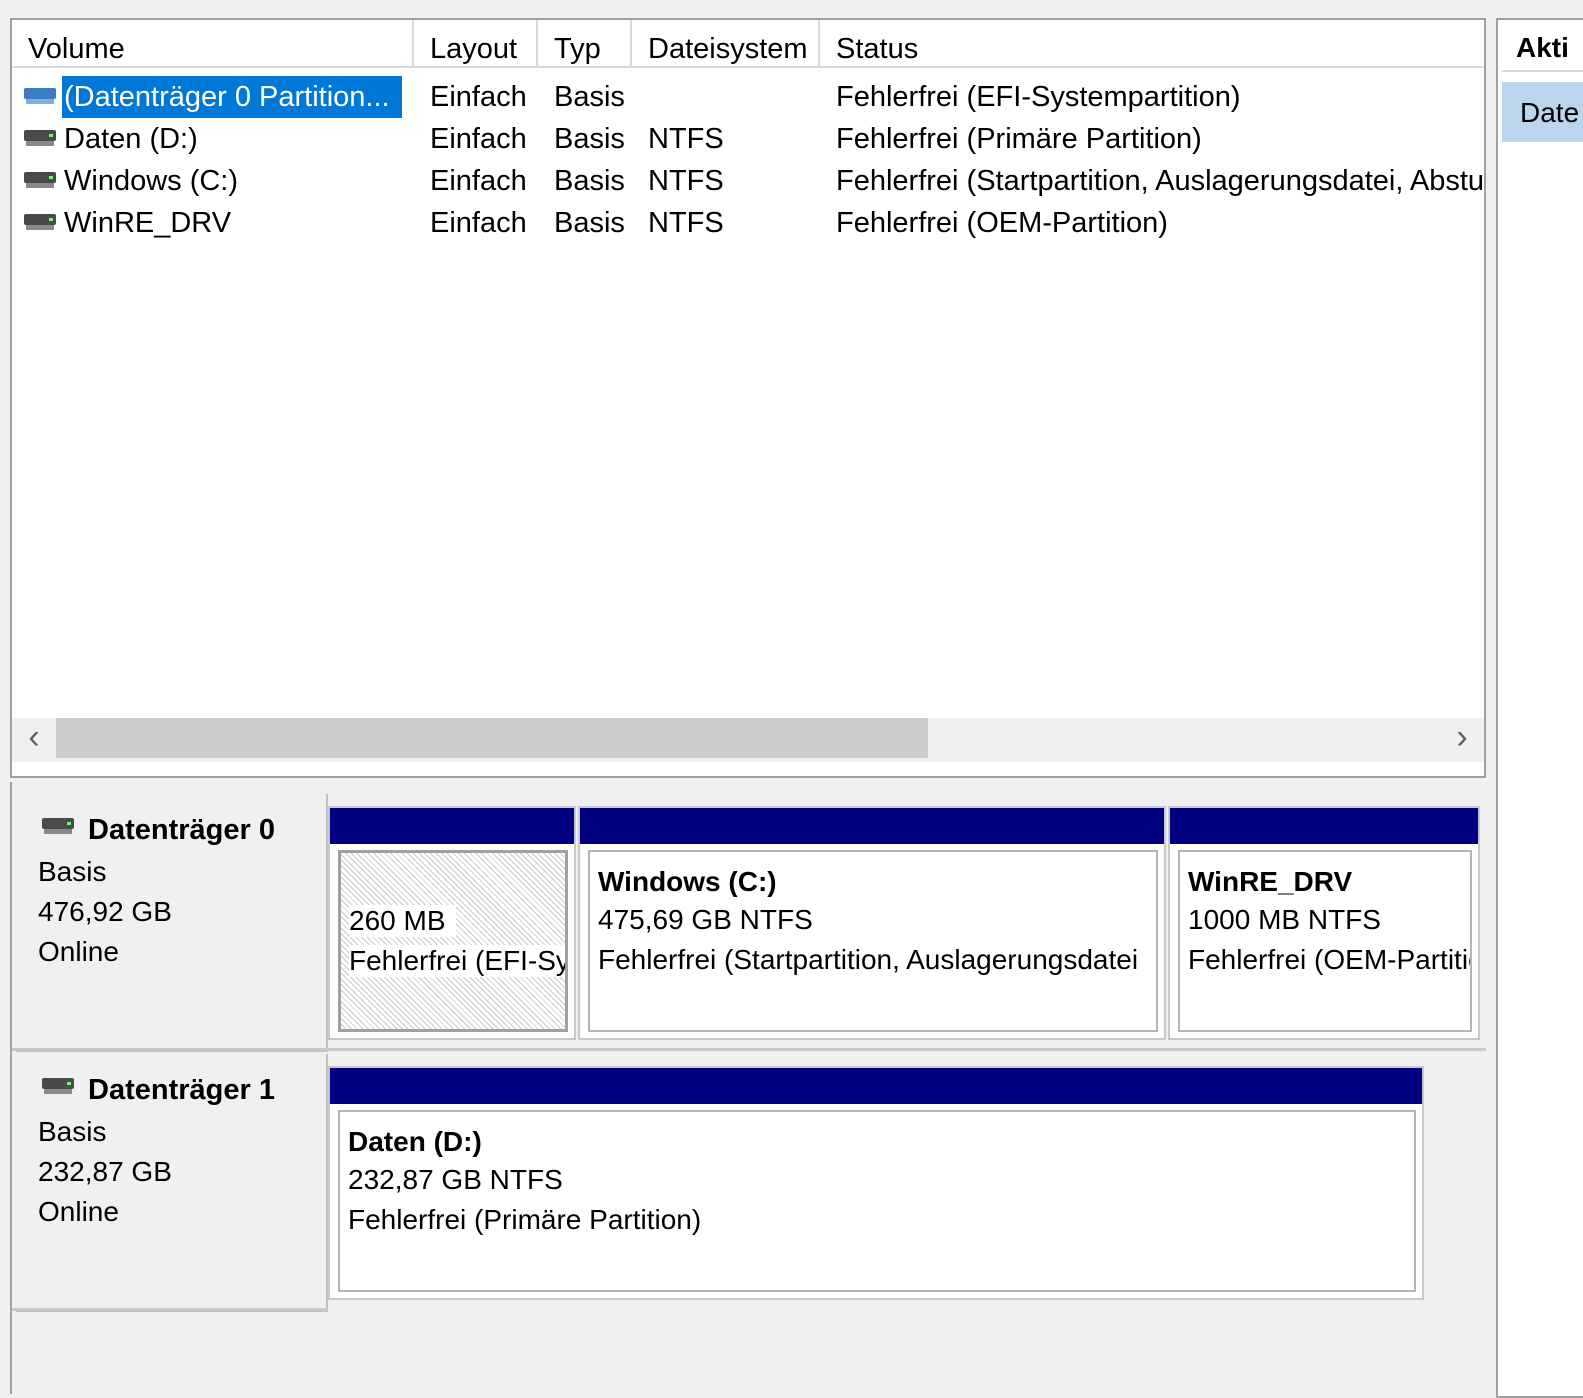  I want to click on partition-body: 260 MB Fehlerfrei (EFI-Systempartition), so click(453, 941).